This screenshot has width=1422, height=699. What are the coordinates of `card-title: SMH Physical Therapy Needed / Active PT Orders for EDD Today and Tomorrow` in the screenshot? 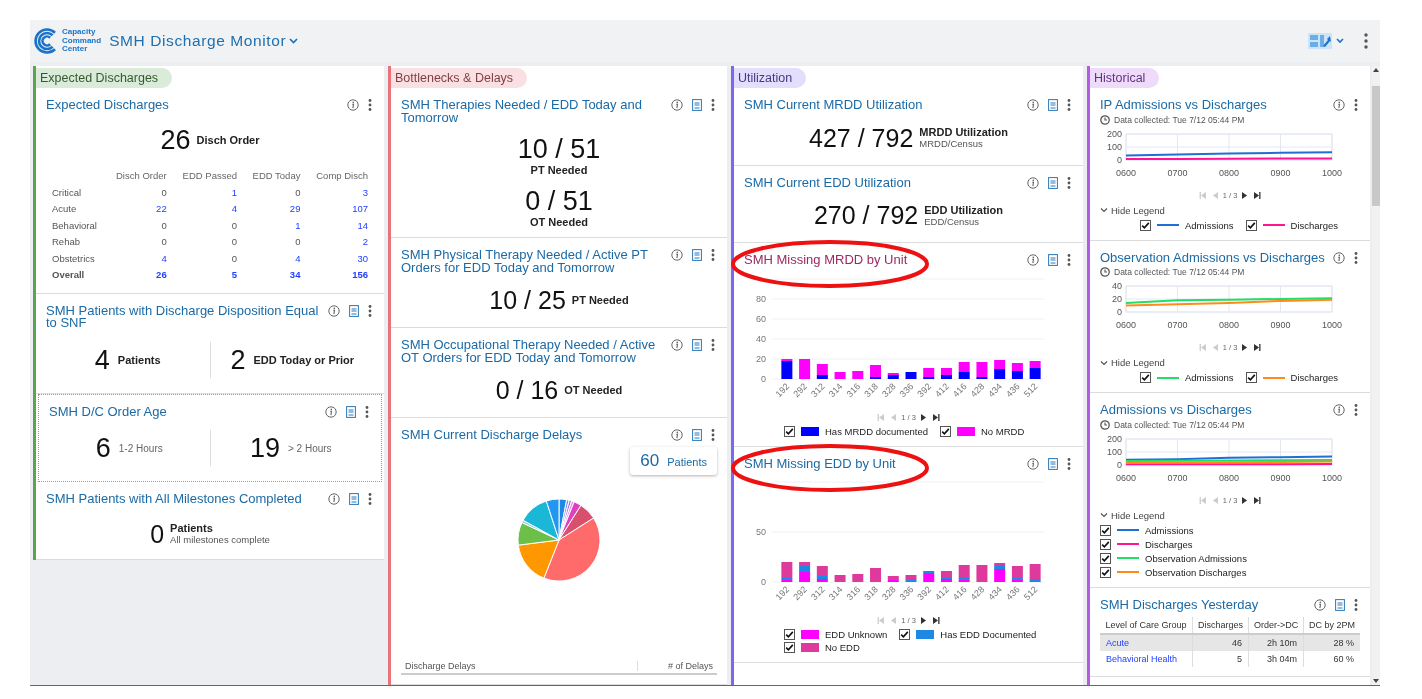 It's located at (532, 261).